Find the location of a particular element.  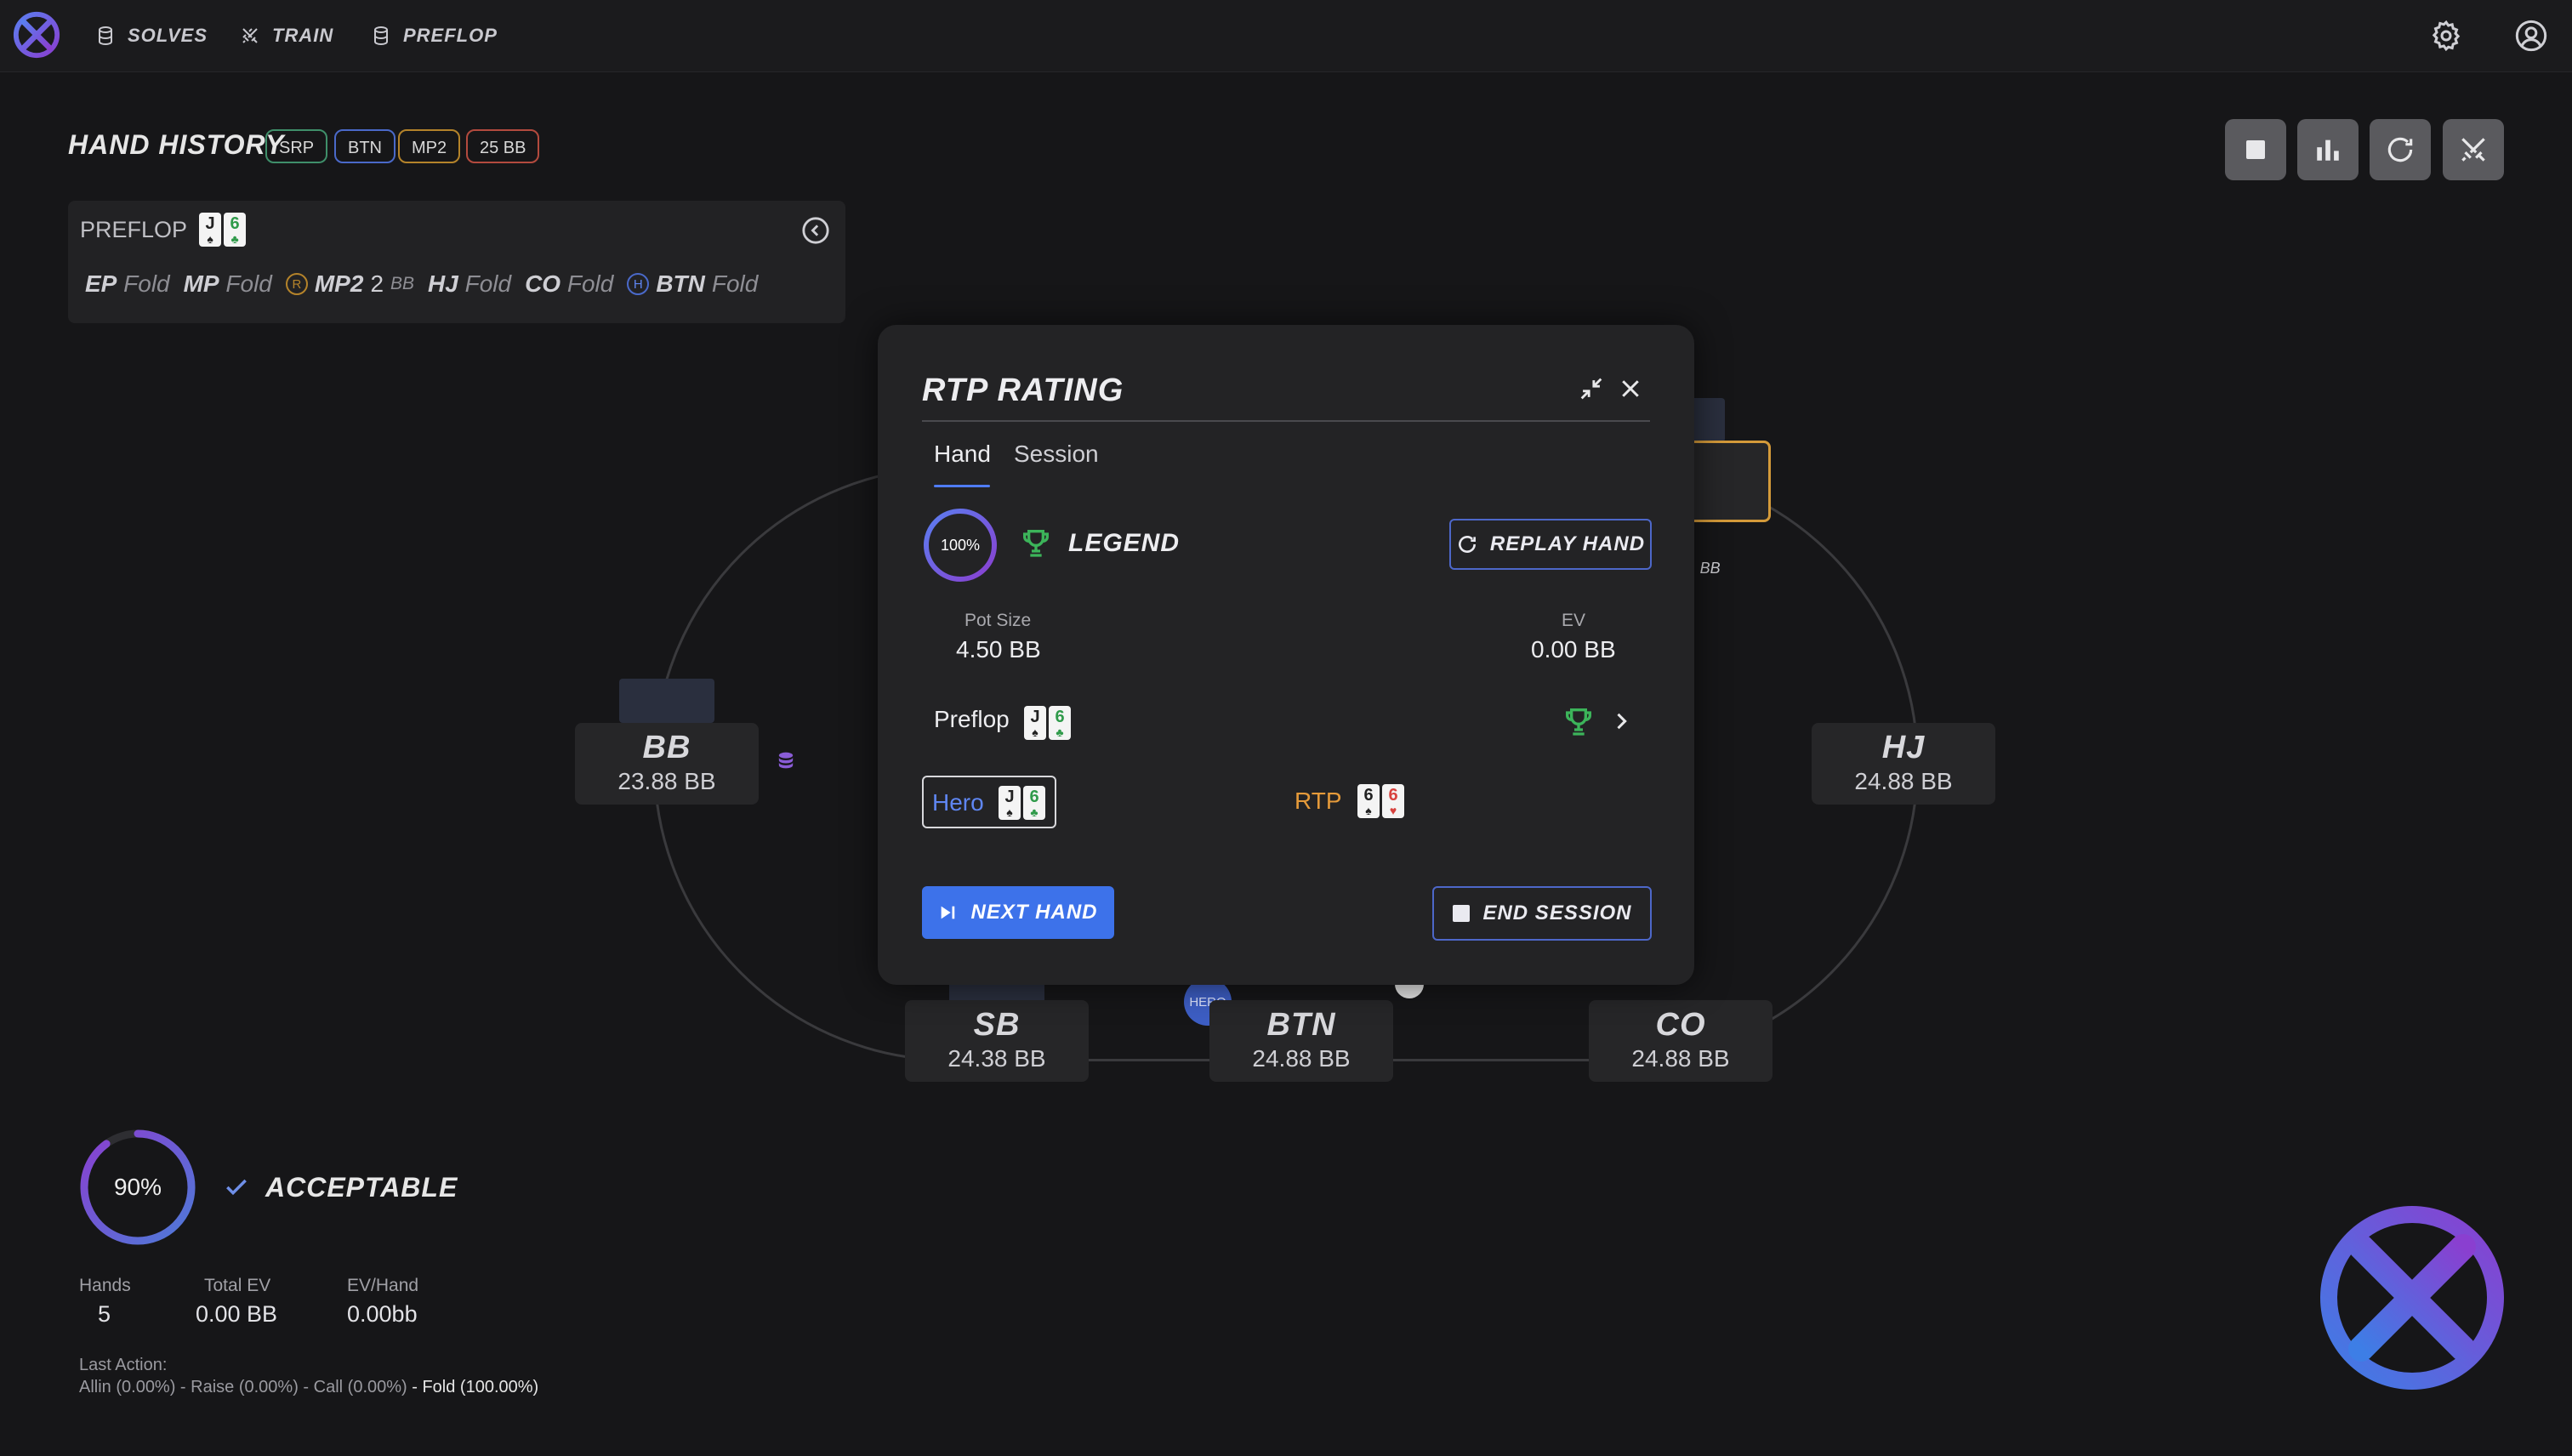

train-mode-button is located at coordinates (2474, 150).